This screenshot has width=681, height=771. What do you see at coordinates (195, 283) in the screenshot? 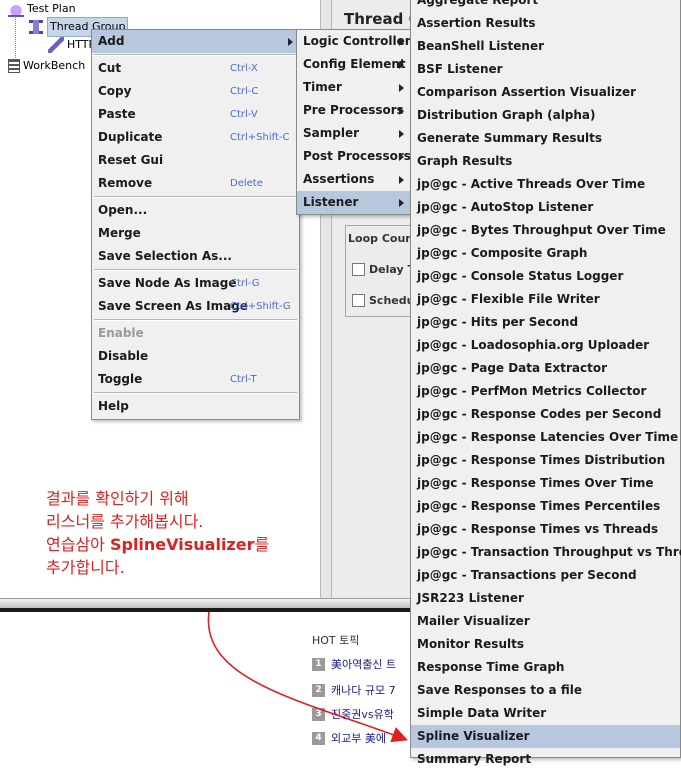
I see `menu-item-save-node-image: Save Node As Image Ctrl-G` at bounding box center [195, 283].